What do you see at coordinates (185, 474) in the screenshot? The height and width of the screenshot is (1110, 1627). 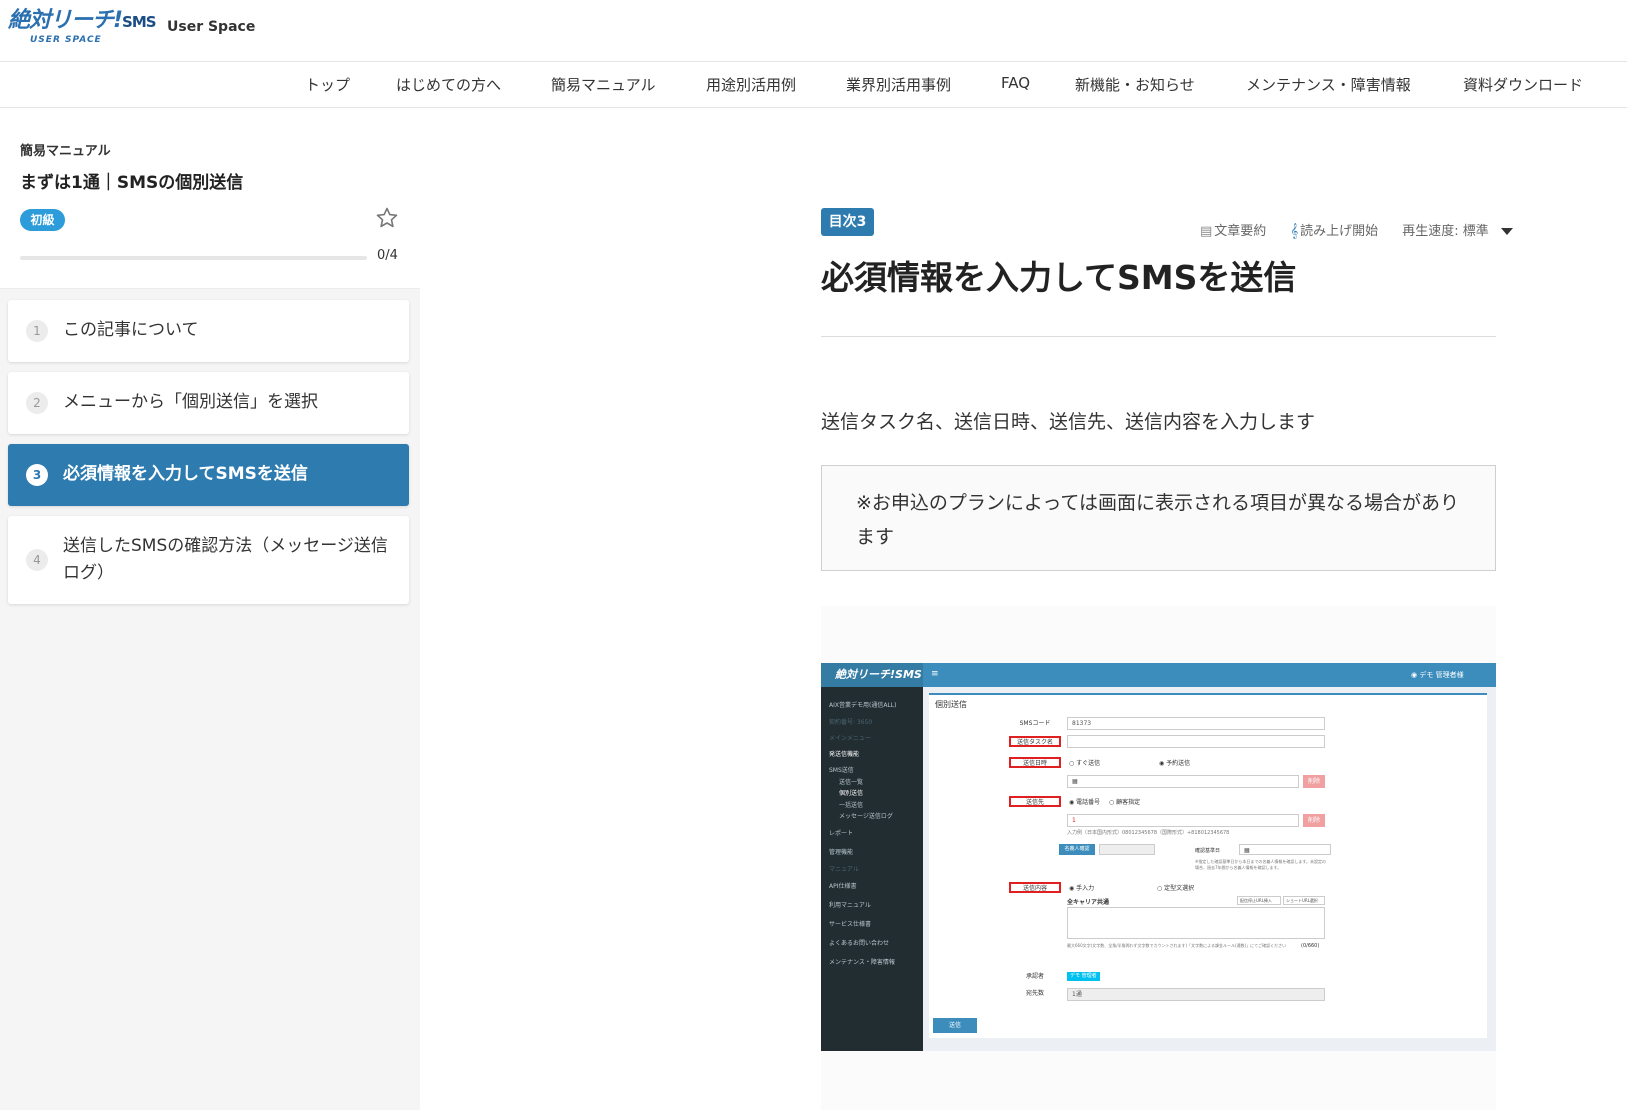 I see `step-label: 必須情報を入力してSMSを送信` at bounding box center [185, 474].